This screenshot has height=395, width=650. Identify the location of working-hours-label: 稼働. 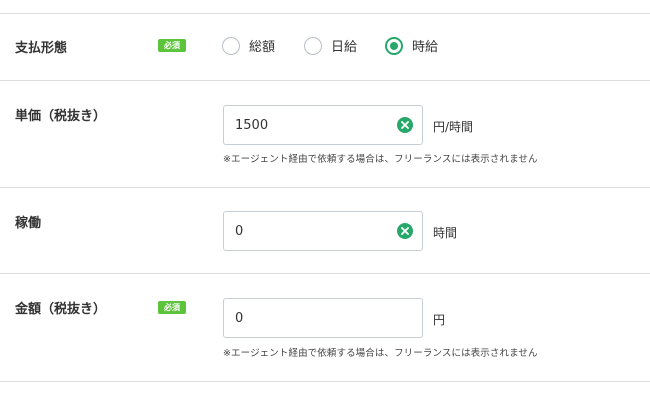
(28, 223).